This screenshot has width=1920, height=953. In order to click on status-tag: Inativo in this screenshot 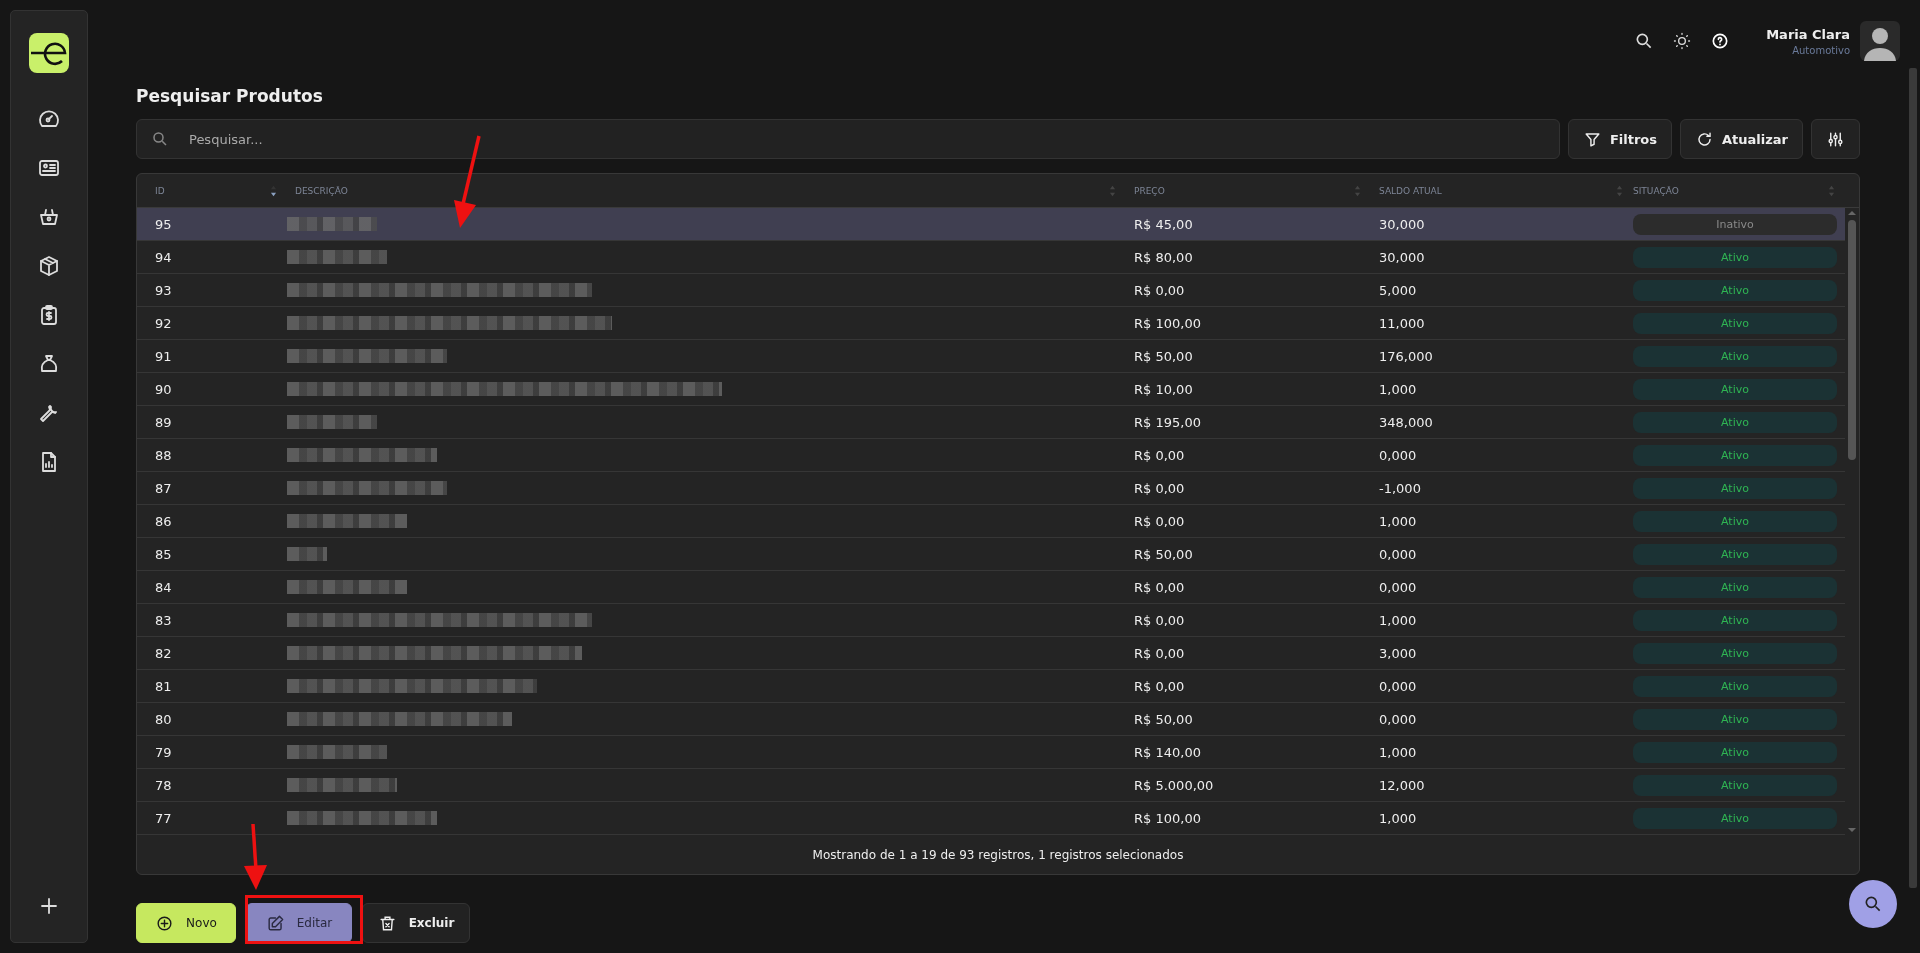, I will do `click(1735, 224)`.